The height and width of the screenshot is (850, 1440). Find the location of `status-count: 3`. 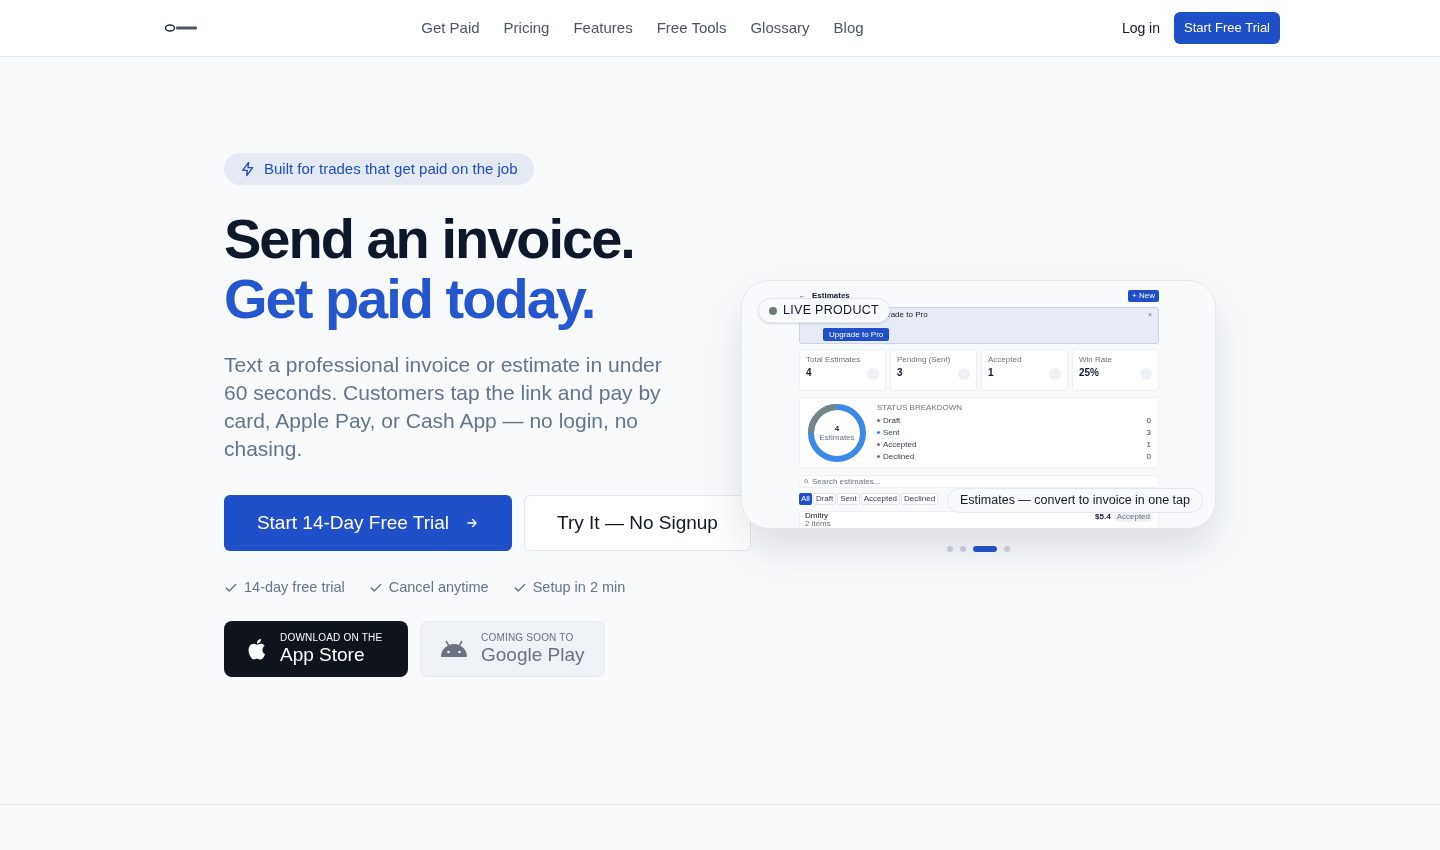

status-count: 3 is located at coordinates (1148, 432).